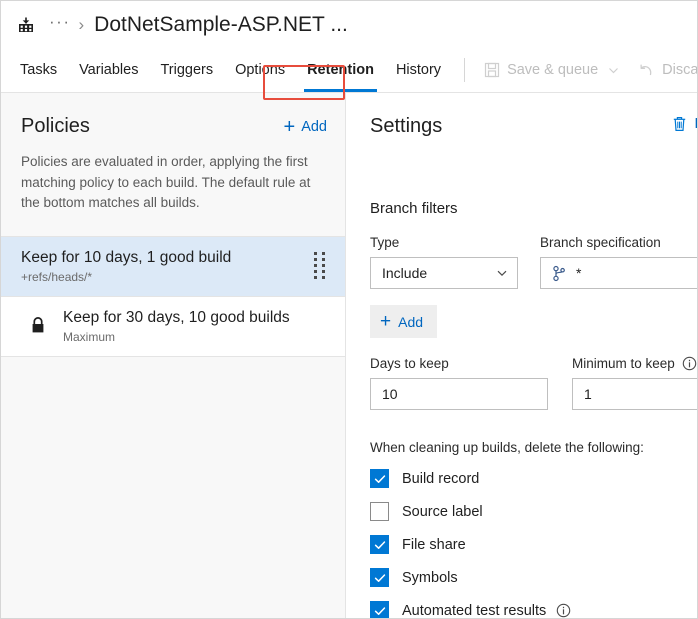 Image resolution: width=698 pixels, height=619 pixels. What do you see at coordinates (57, 276) in the screenshot?
I see `policy-subtitle: +refs/heads/*` at bounding box center [57, 276].